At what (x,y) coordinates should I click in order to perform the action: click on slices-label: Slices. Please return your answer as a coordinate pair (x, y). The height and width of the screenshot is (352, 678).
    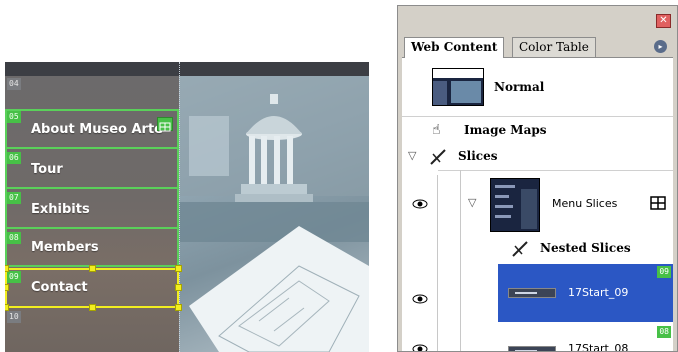
    Looking at the image, I should click on (478, 156).